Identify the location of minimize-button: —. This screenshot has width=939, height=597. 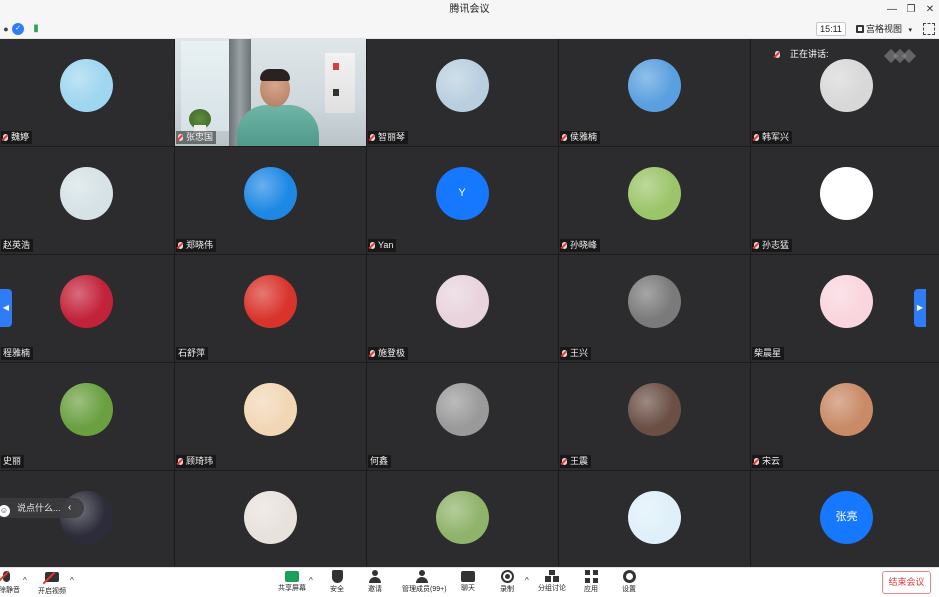
(892, 10).